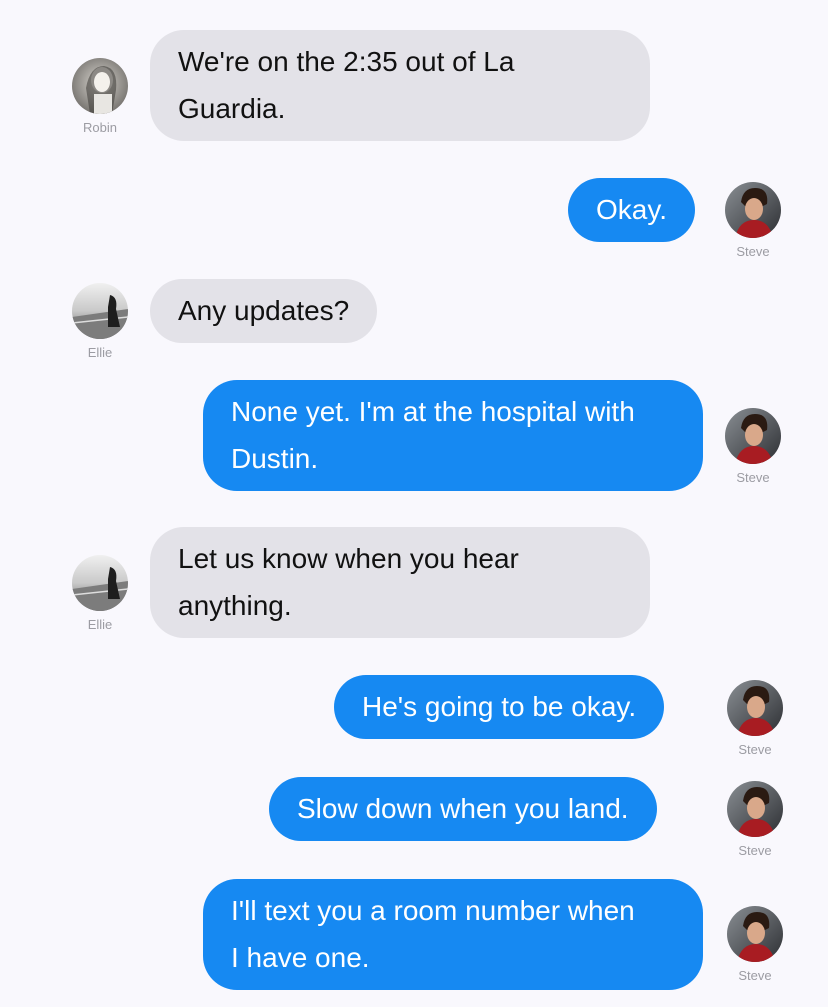 Image resolution: width=828 pixels, height=1007 pixels. Describe the element at coordinates (100, 86) in the screenshot. I see `robin-avatar-photo-icon` at that location.